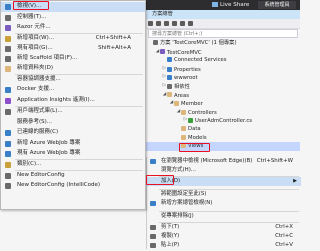 The width and height of the screenshot is (320, 251). Describe the element at coordinates (73, 154) in the screenshot. I see `add-menu-item: 現有 Azure WebJob 專案` at that location.